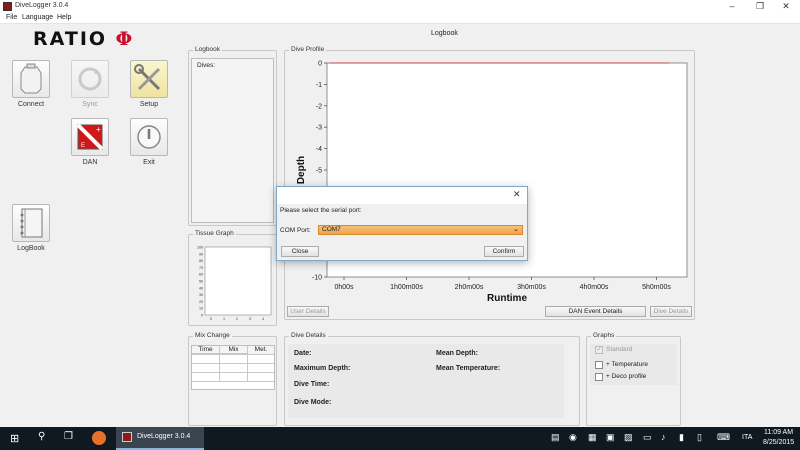 This screenshot has width=800, height=450. I want to click on clock-date: 8/25/2015, so click(778, 442).